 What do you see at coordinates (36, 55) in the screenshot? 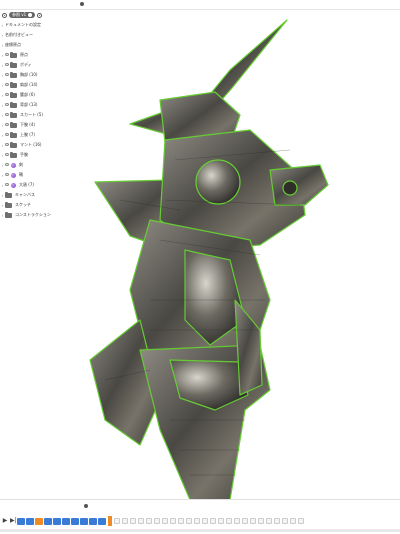
I see `browser-item-origin: › 原点` at bounding box center [36, 55].